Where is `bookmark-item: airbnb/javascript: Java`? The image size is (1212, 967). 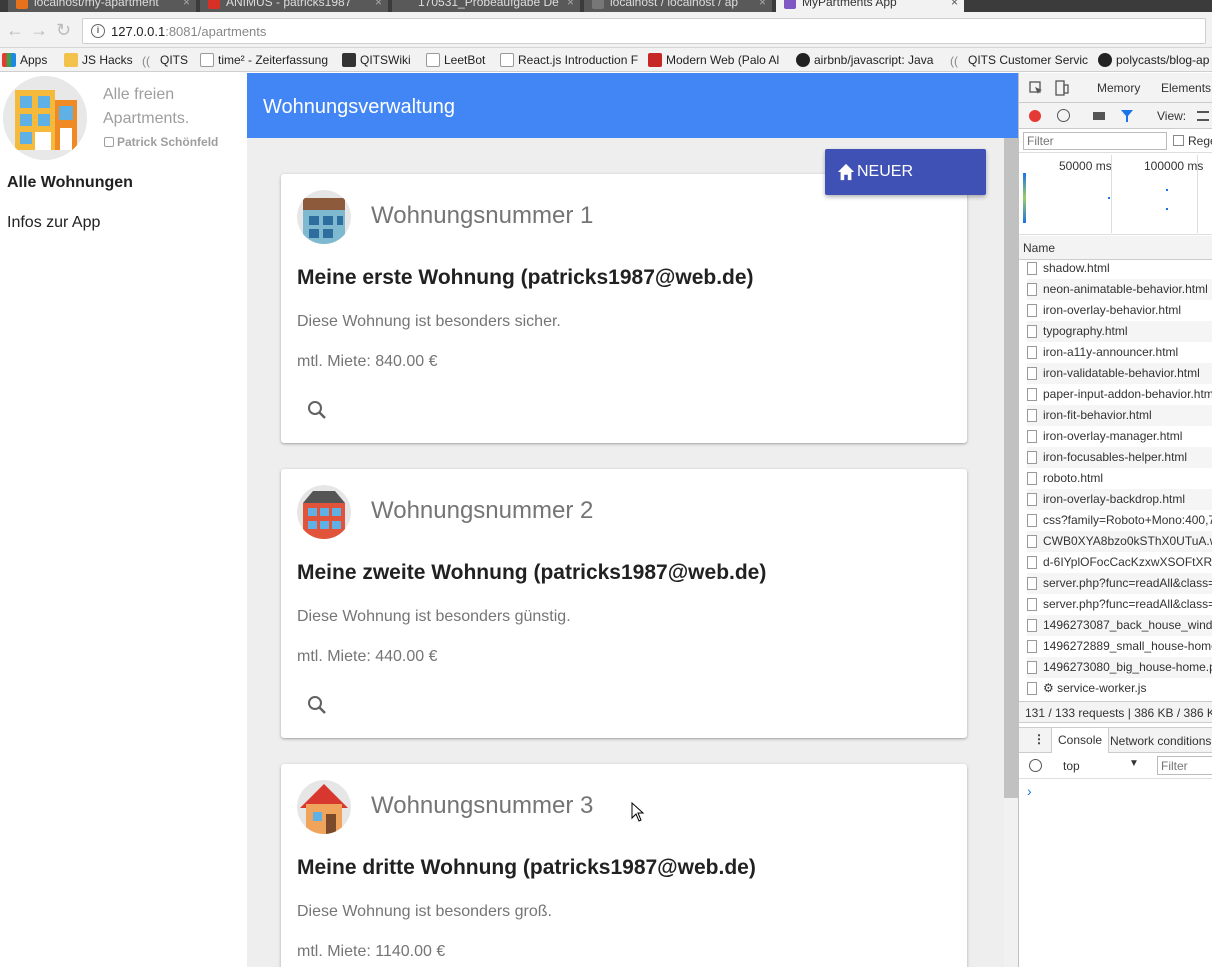
bookmark-item: airbnb/javascript: Java is located at coordinates (864, 60).